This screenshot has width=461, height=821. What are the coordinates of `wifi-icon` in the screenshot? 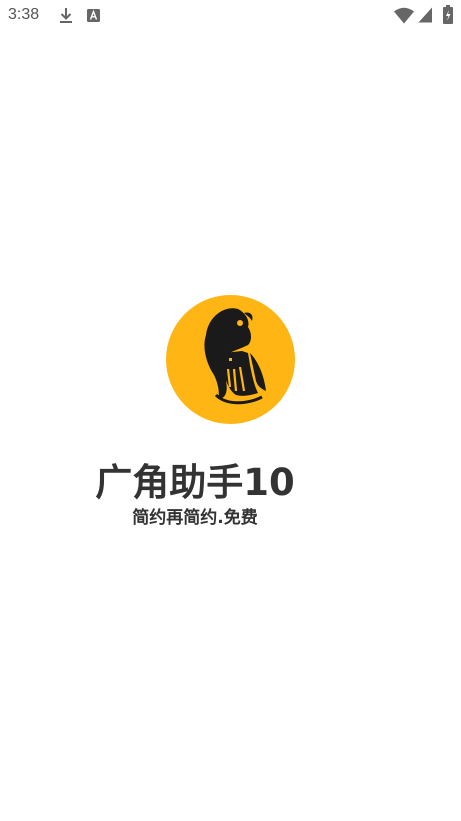 It's located at (404, 15).